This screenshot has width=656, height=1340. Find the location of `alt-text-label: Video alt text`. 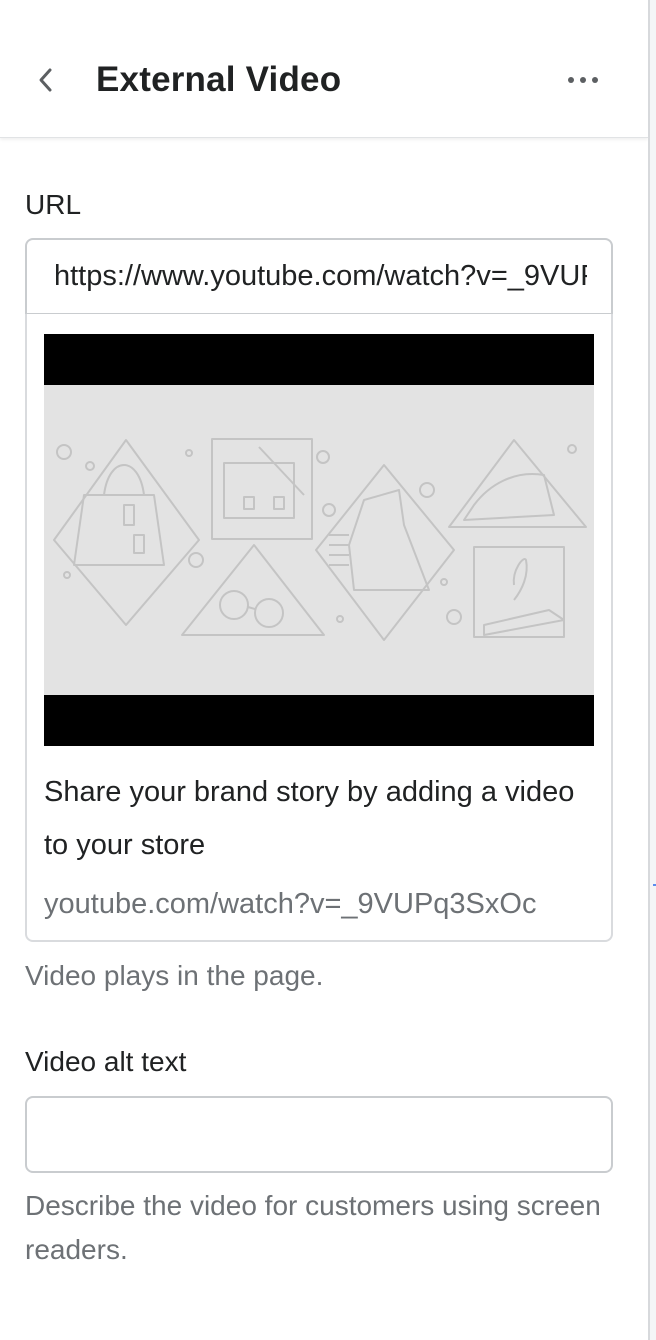

alt-text-label: Video alt text is located at coordinates (106, 1061).